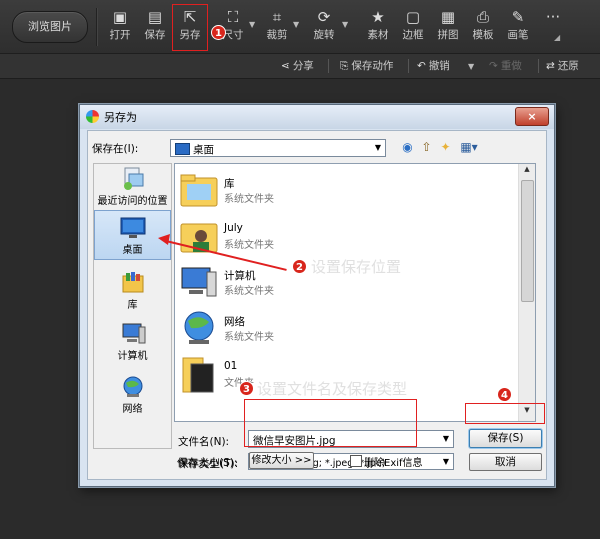  I want to click on browse-images-button: 浏览图片, so click(50, 27).